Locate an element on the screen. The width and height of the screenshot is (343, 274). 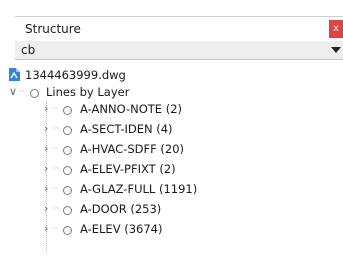
chevron-down-icon: ∨ is located at coordinates (13, 91).